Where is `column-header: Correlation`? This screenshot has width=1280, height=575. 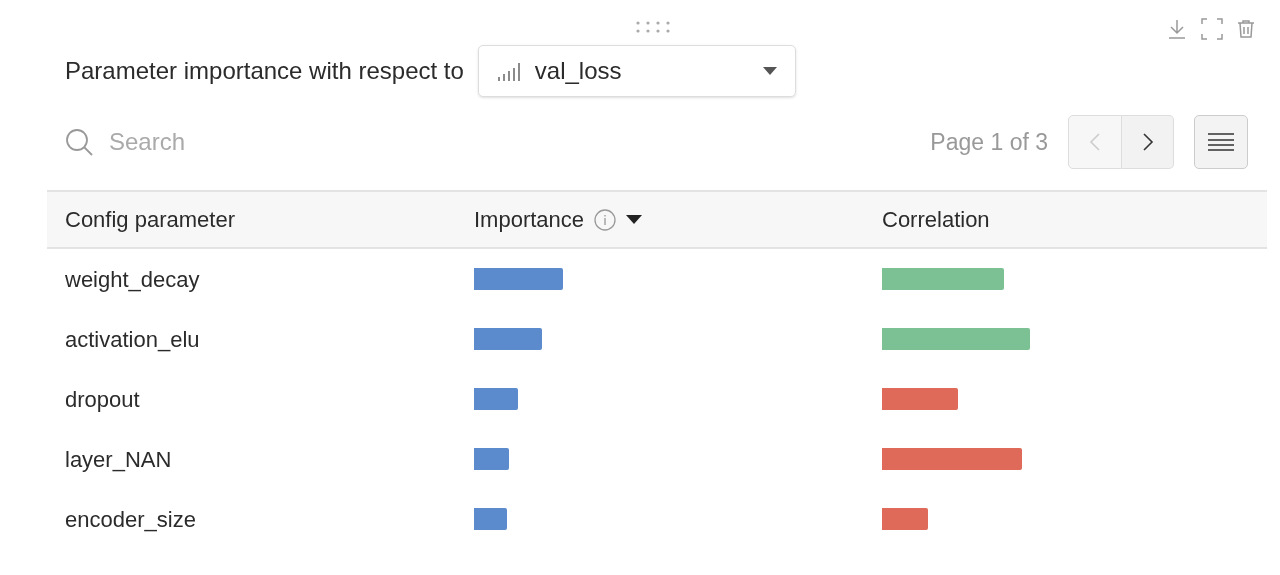
column-header: Correlation is located at coordinates (936, 219).